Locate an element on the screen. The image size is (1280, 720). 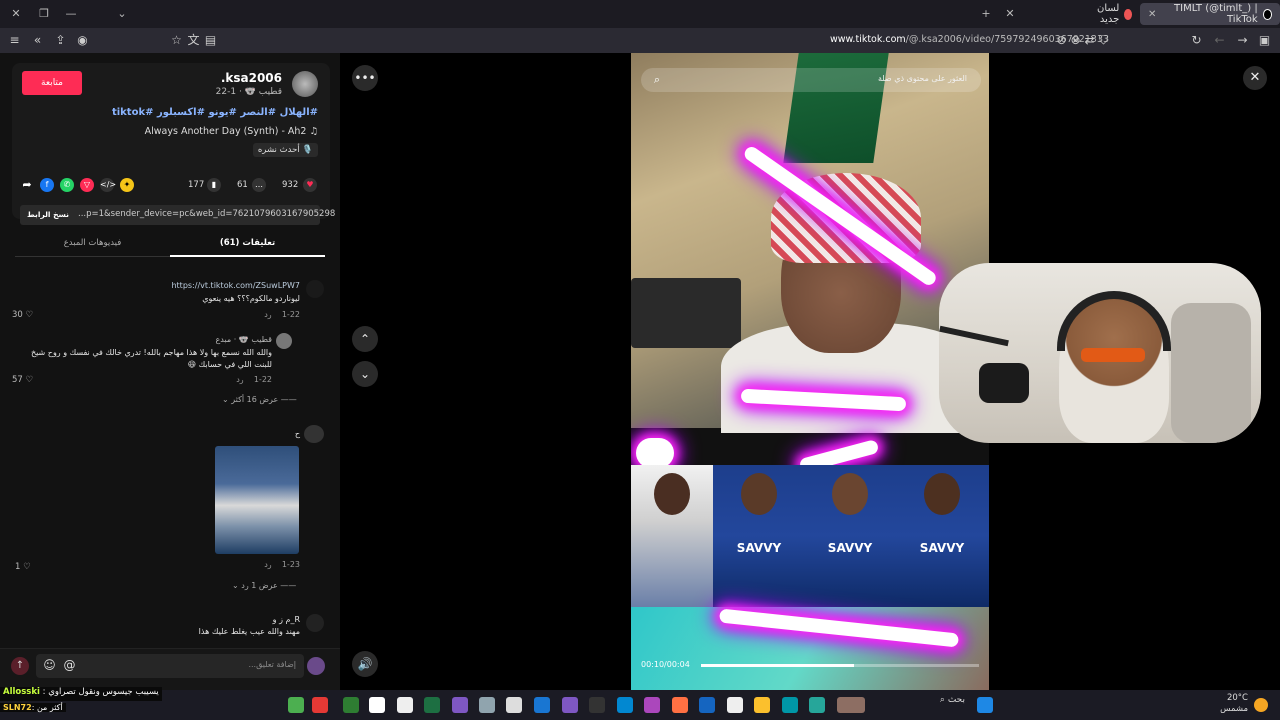
translate-icon: 文 is located at coordinates (193, 40).